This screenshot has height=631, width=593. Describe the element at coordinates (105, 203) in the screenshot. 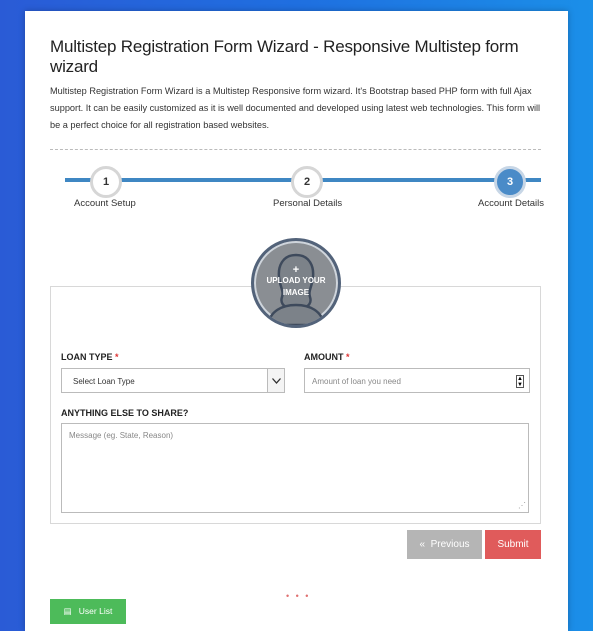

I see `step-1-label: Account Setup` at that location.